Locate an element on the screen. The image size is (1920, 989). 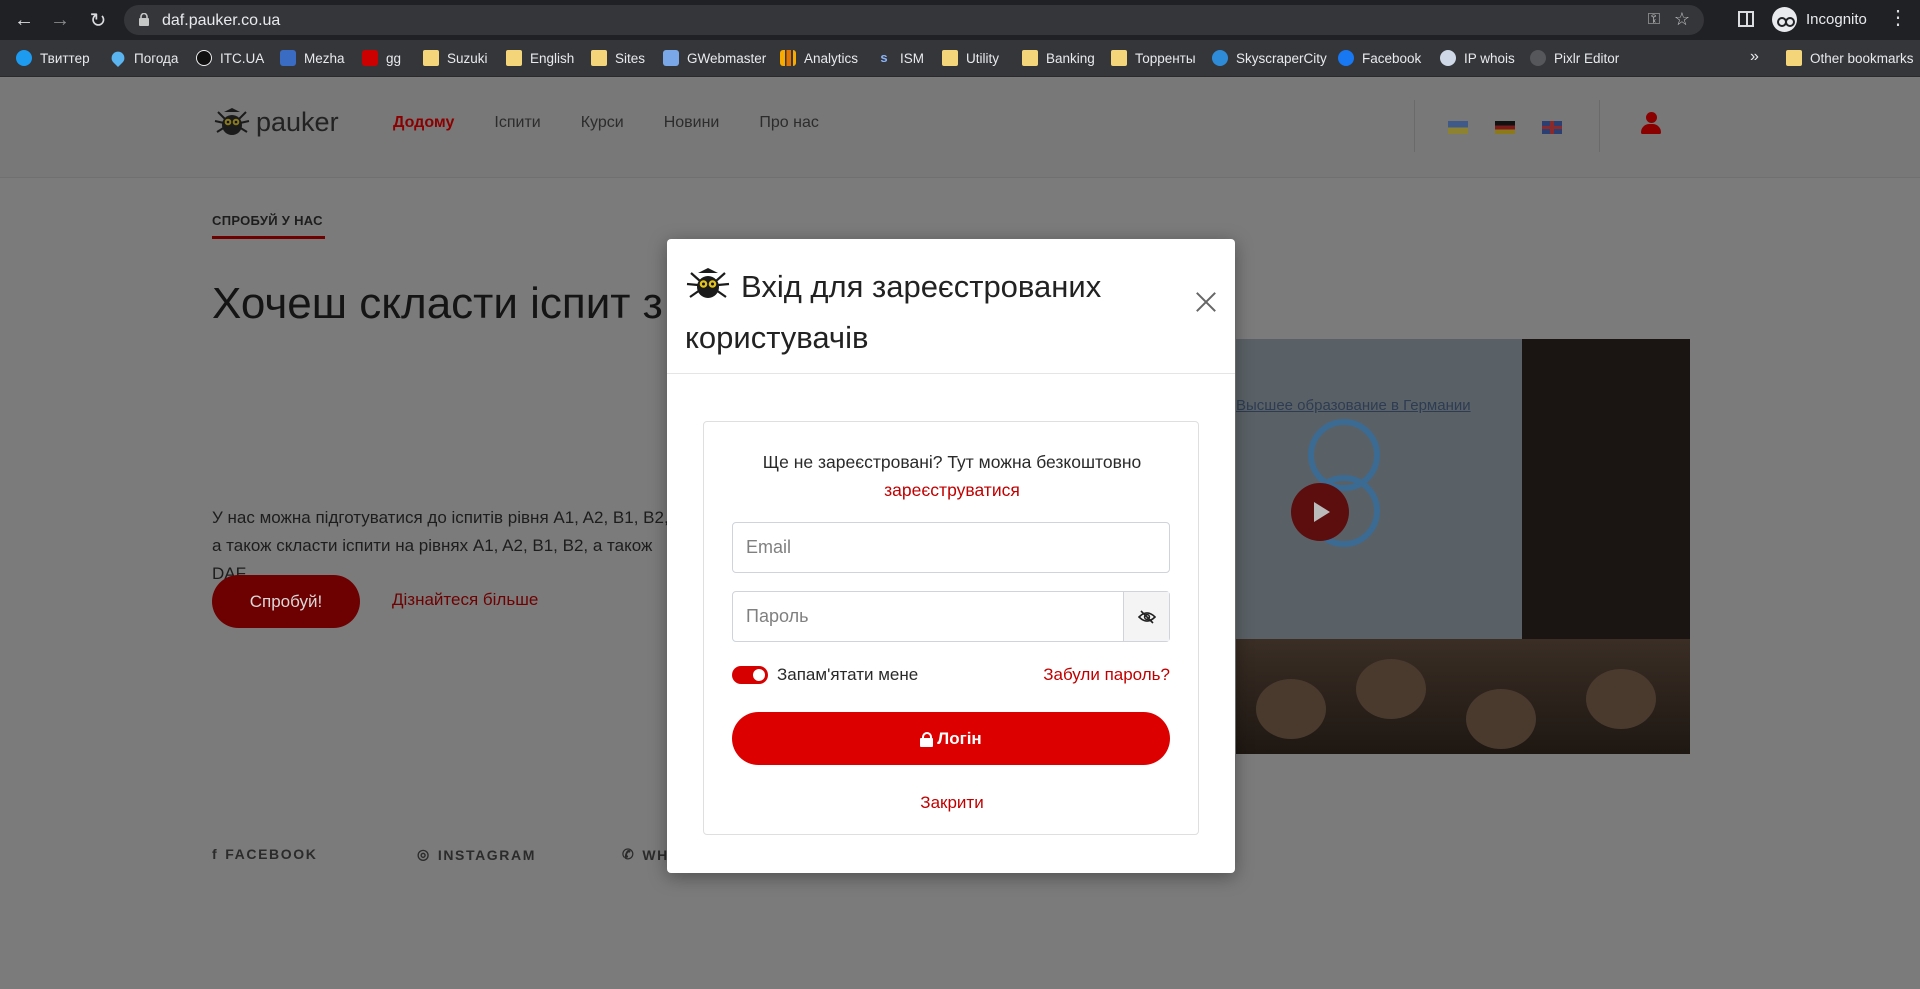
site-logo: pauker is located at coordinates (275, 122).